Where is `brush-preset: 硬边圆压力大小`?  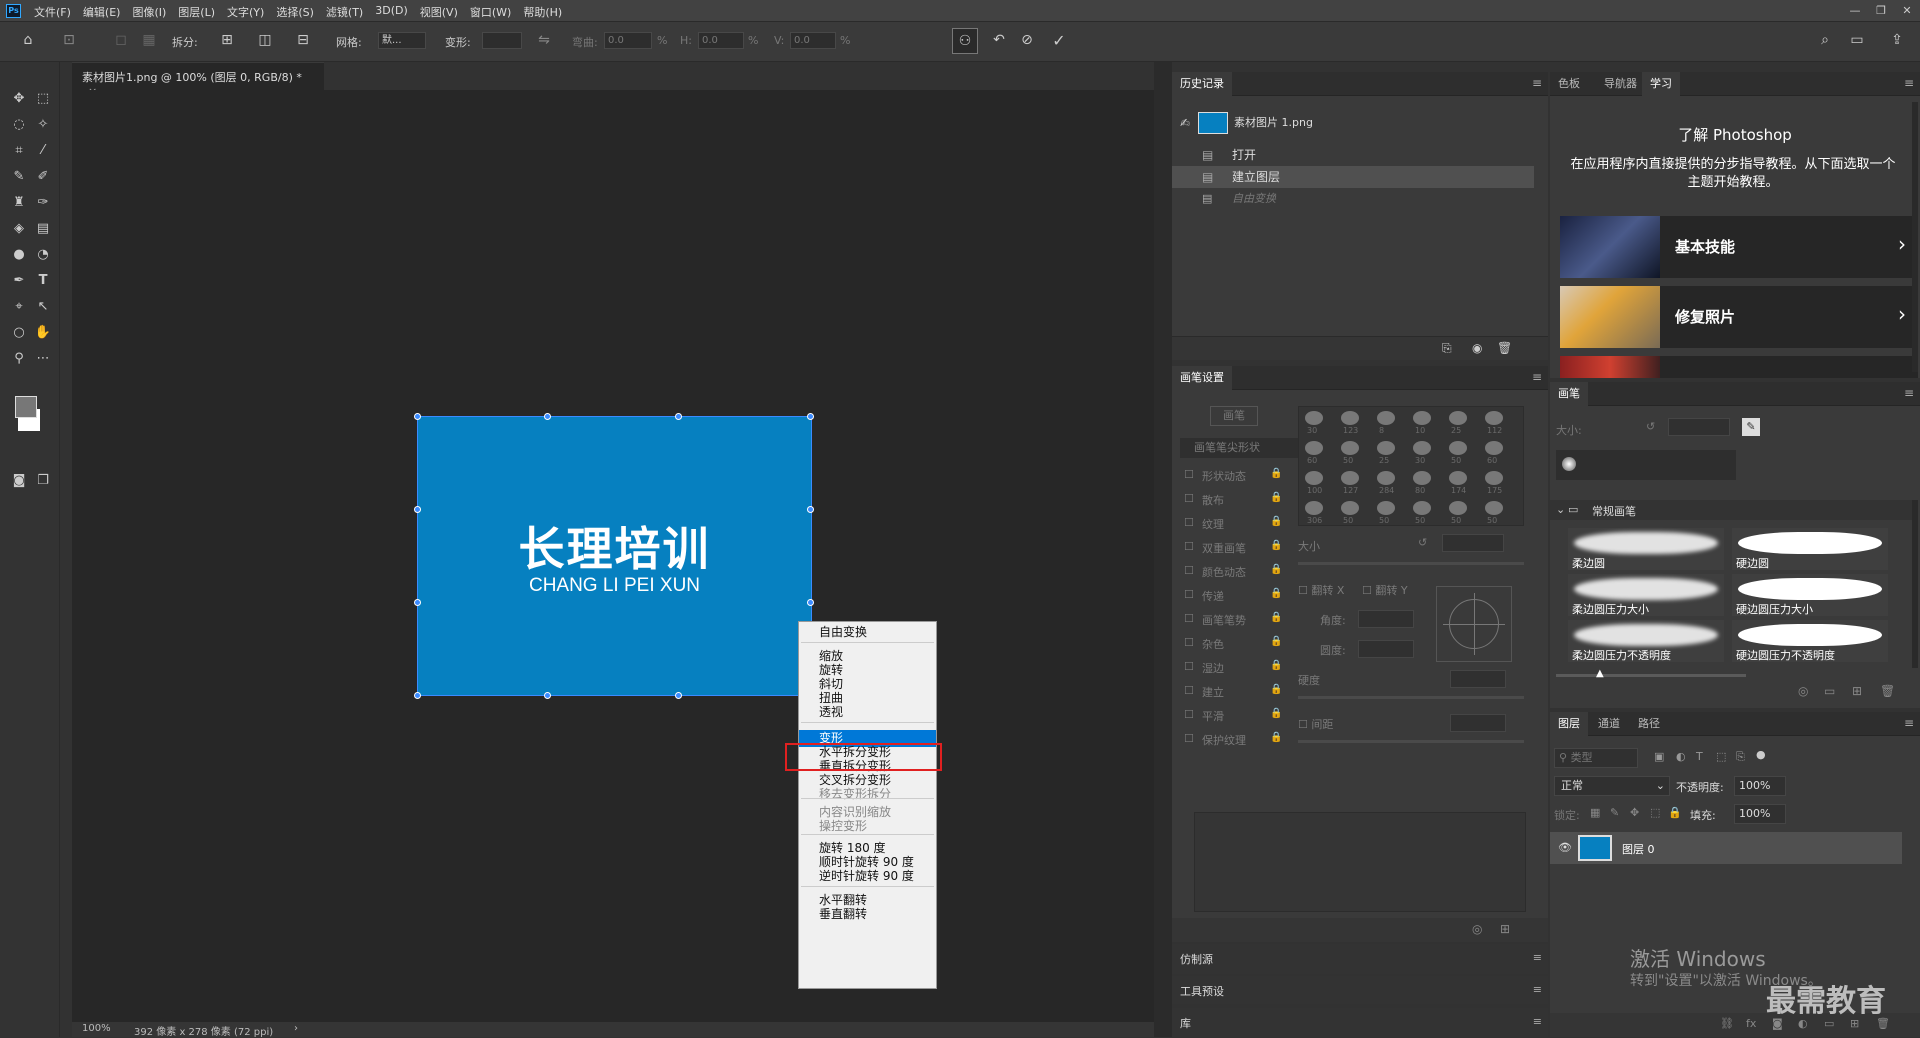
brush-preset: 硬边圆压力大小 is located at coordinates (1810, 595).